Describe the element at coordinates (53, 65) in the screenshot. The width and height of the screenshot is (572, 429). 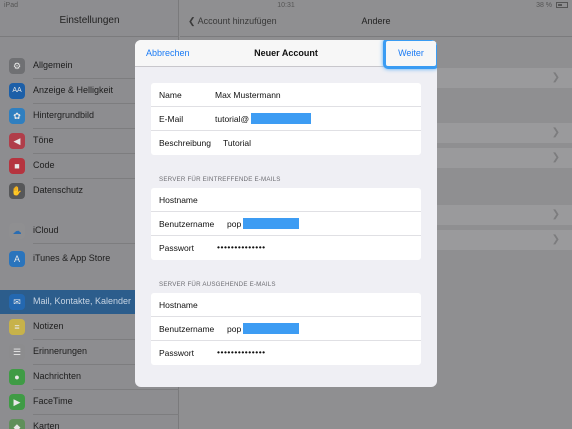
I see `sidebar-item-label: Allgemein` at that location.